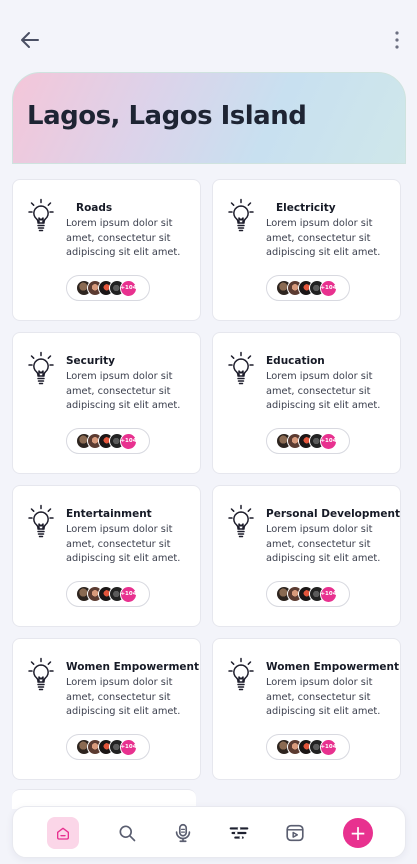 This screenshot has height=864, width=417. I want to click on search-icon, so click(127, 833).